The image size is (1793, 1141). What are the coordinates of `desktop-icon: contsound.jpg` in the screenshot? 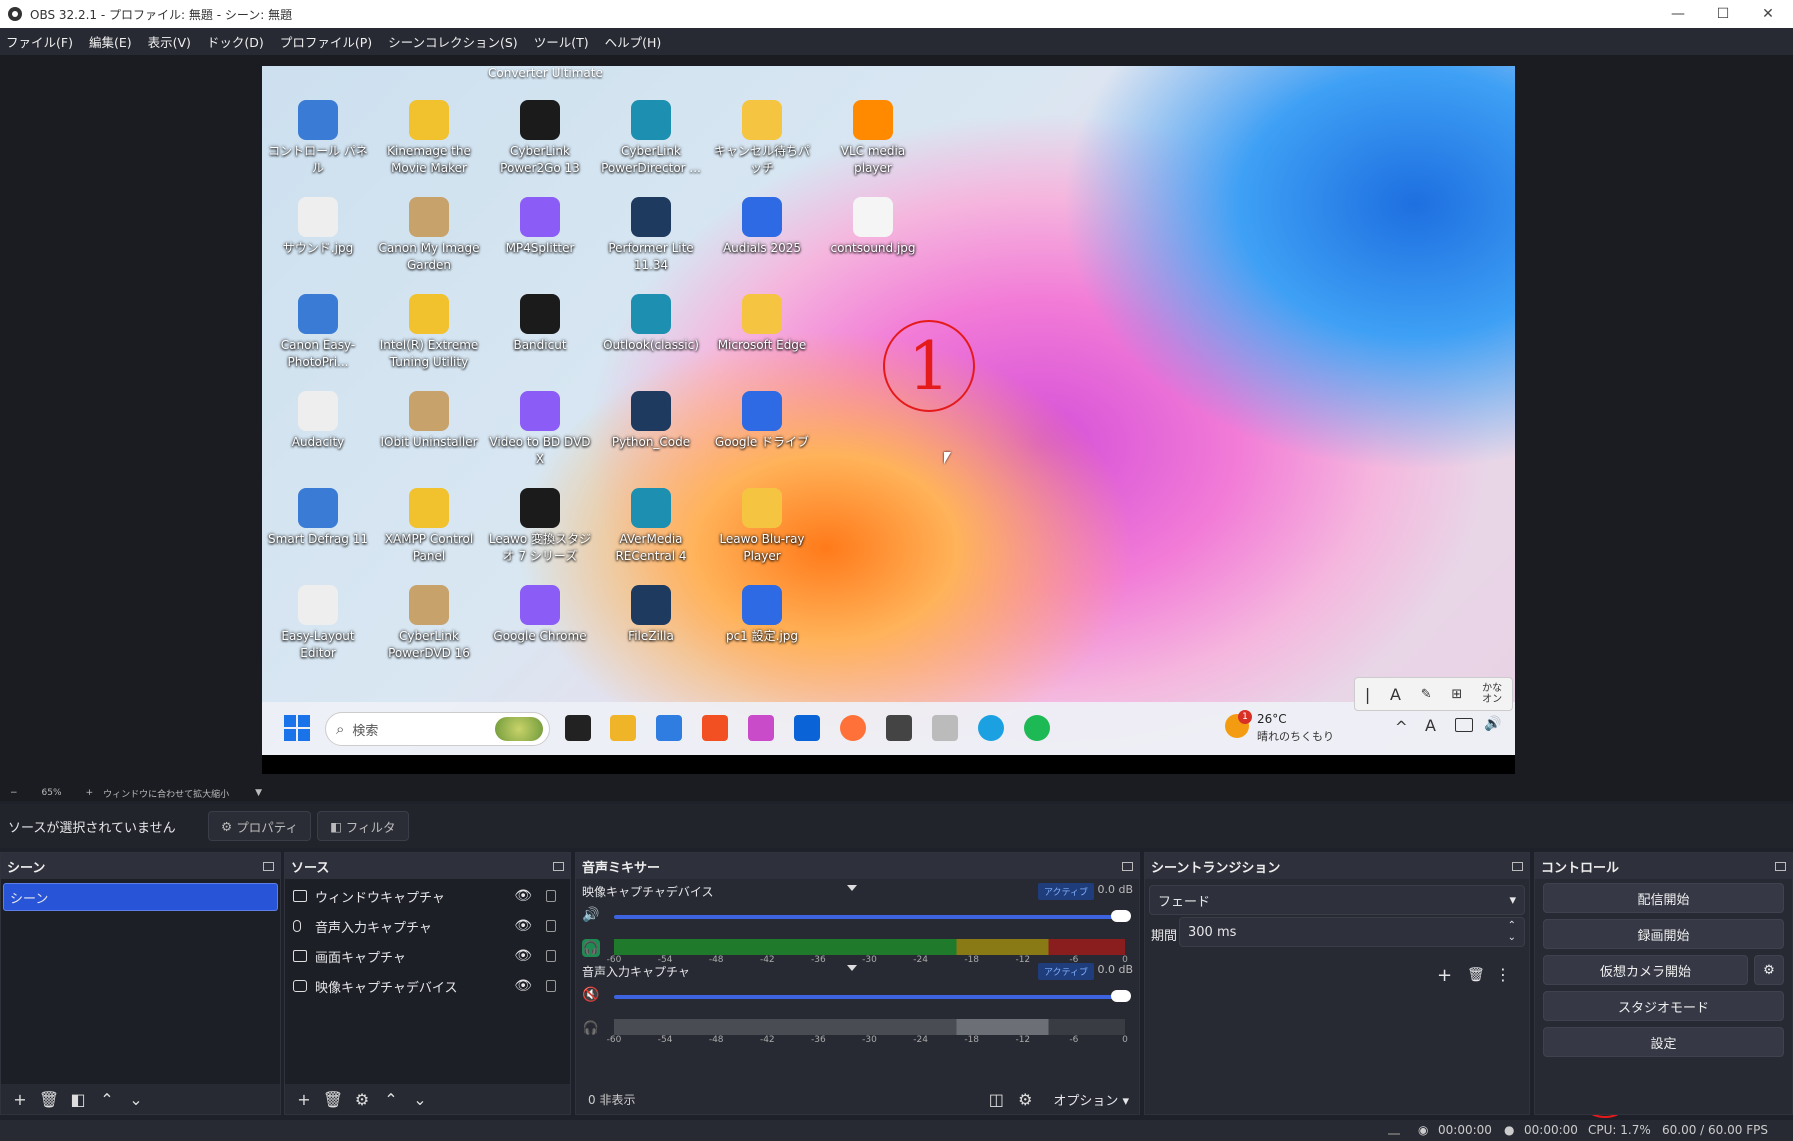 It's located at (873, 227).